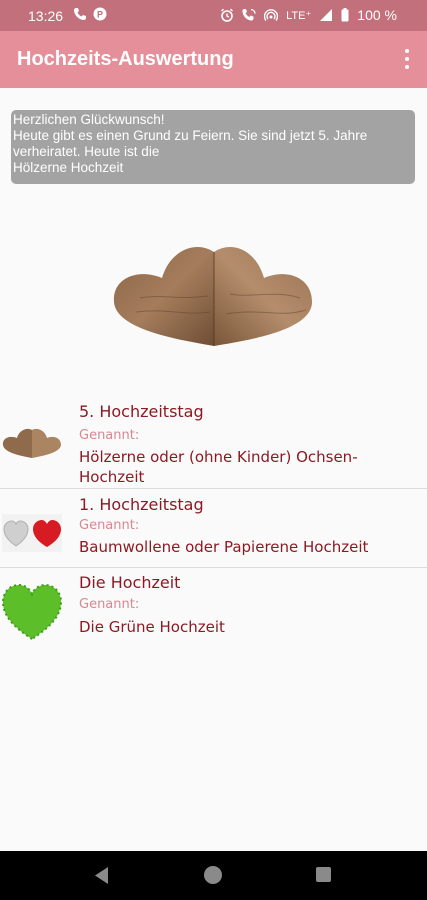 Image resolution: width=427 pixels, height=900 pixels. What do you see at coordinates (46, 16) in the screenshot?
I see `status-time: 13:26` at bounding box center [46, 16].